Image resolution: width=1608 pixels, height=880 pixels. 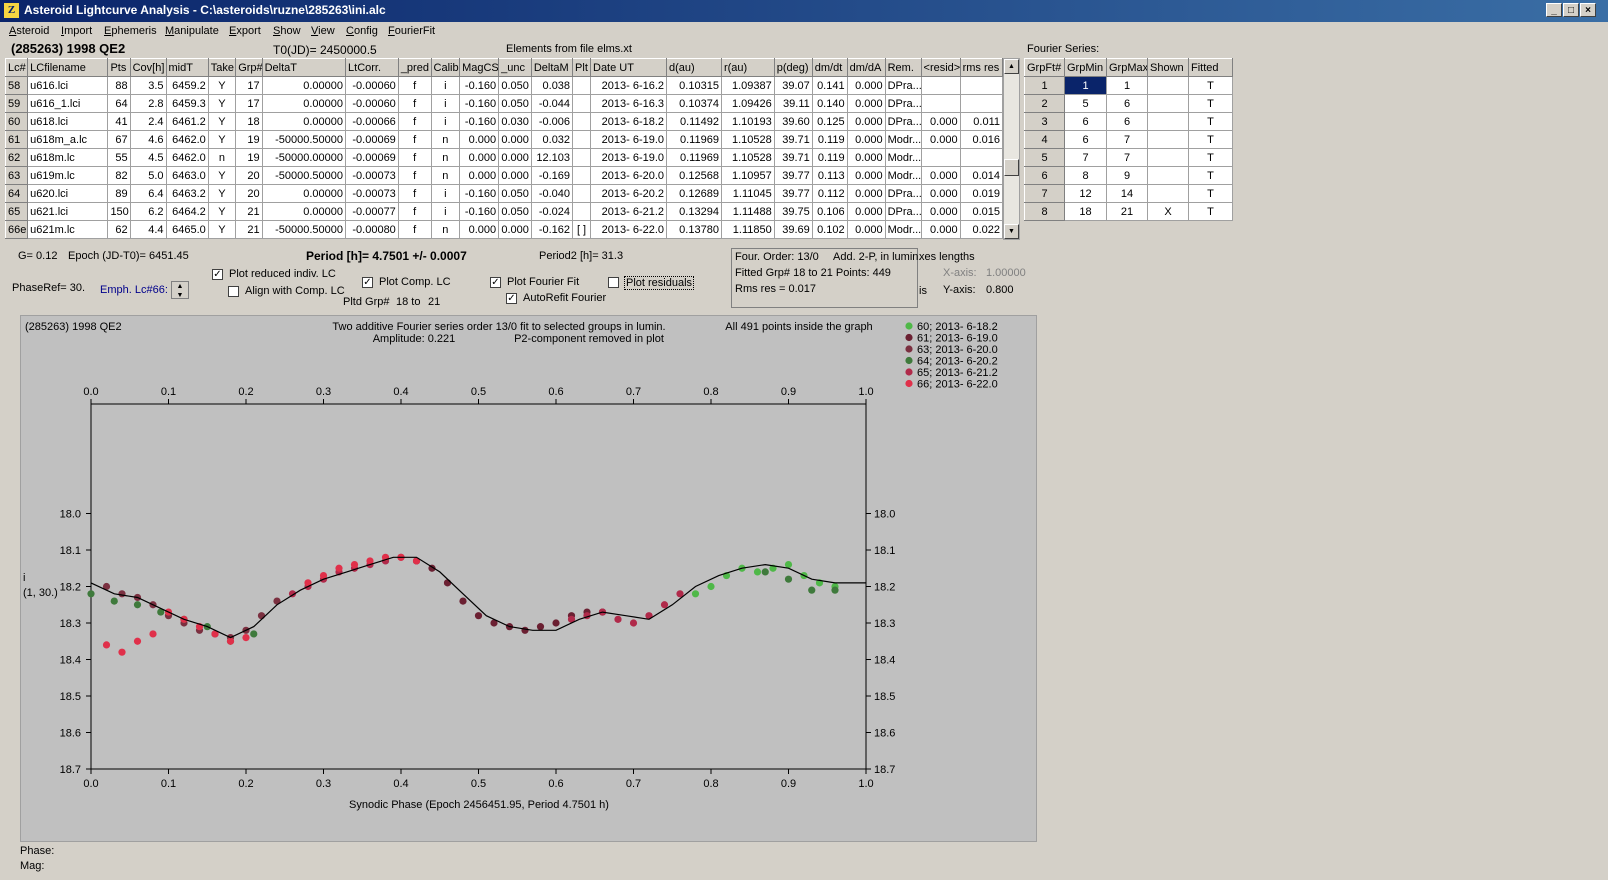 I want to click on table-cell: 55, so click(x=119, y=157).